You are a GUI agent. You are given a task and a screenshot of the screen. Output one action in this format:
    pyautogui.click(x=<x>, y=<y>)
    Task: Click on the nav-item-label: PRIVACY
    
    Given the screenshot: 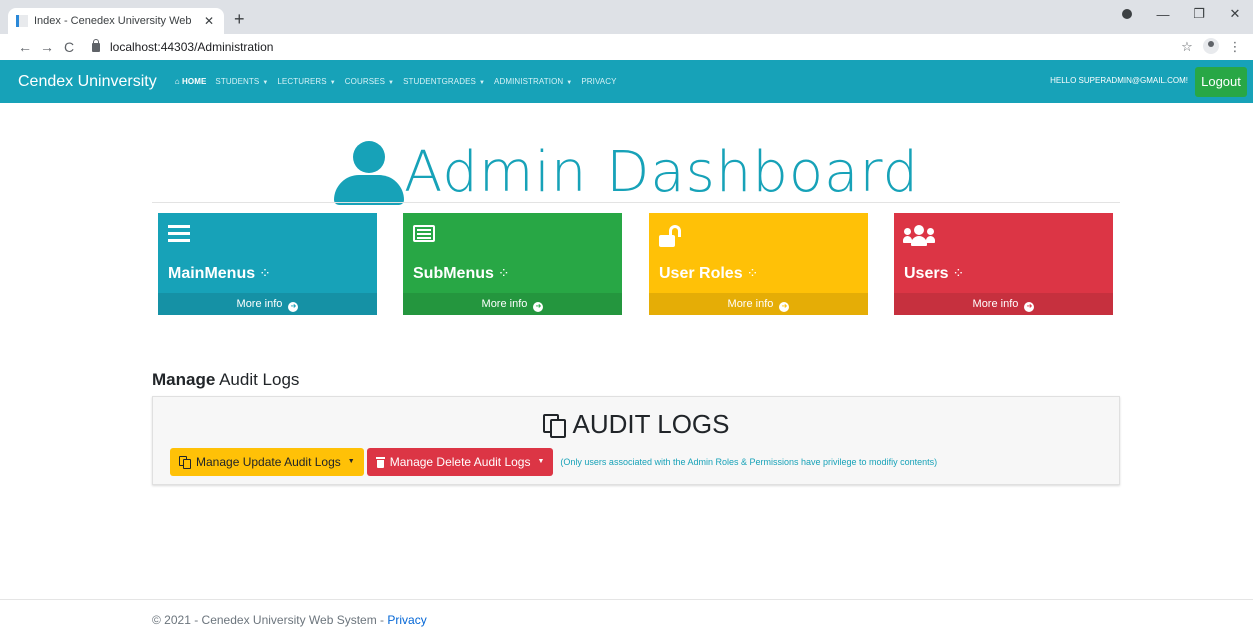 What is the action you would take?
    pyautogui.click(x=599, y=81)
    